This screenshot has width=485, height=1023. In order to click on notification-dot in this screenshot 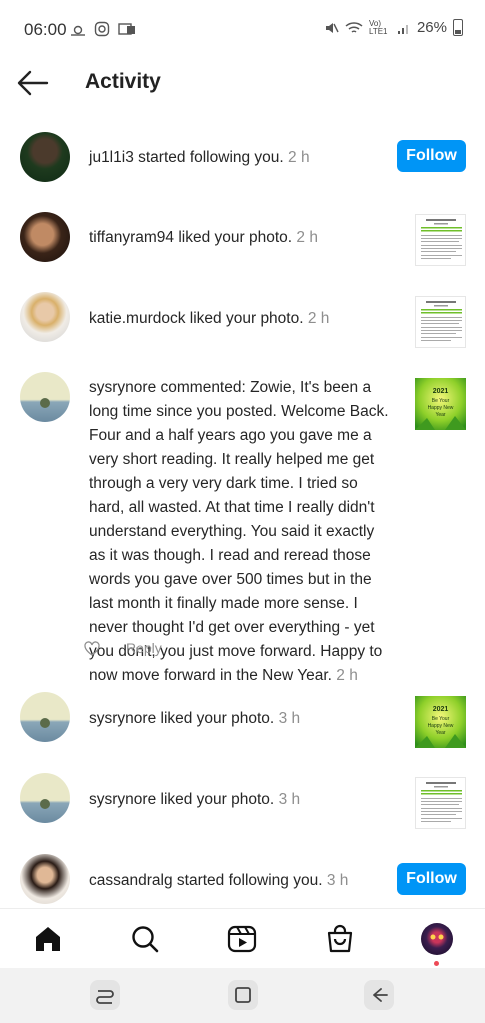, I will do `click(436, 963)`.